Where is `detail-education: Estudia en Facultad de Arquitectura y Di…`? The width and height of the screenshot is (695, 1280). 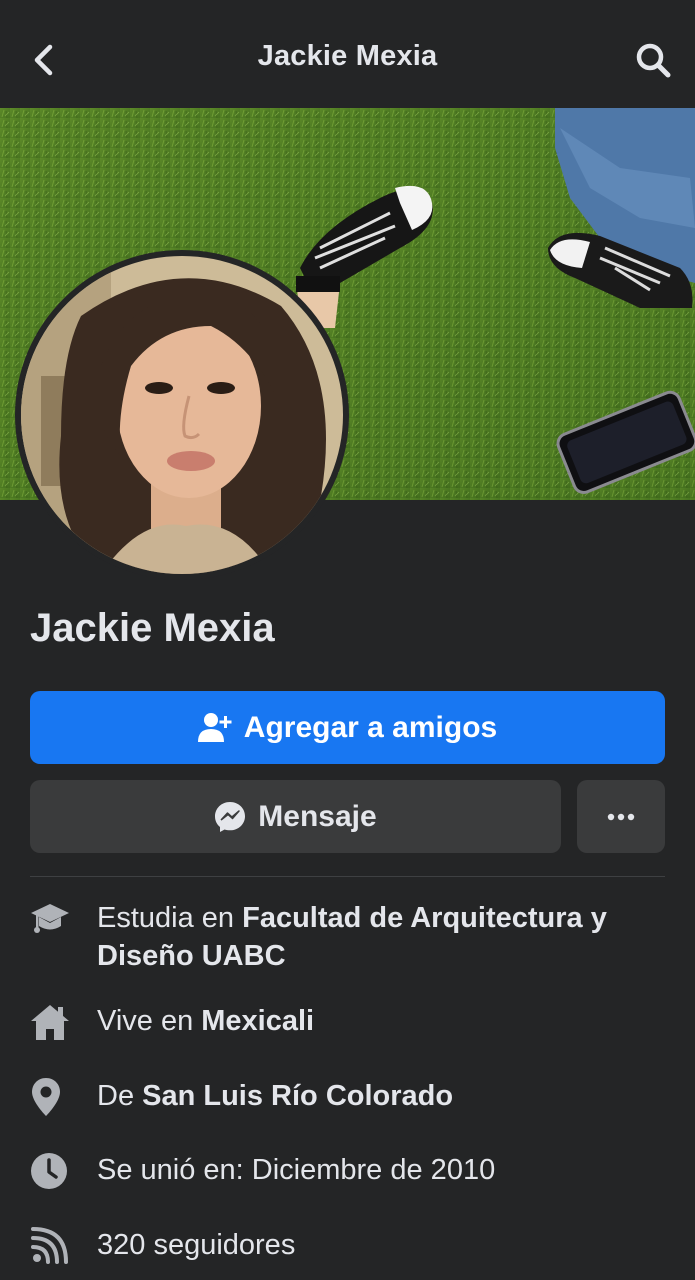
detail-education: Estudia en Facultad de Arquitectura y Di… is located at coordinates (350, 937).